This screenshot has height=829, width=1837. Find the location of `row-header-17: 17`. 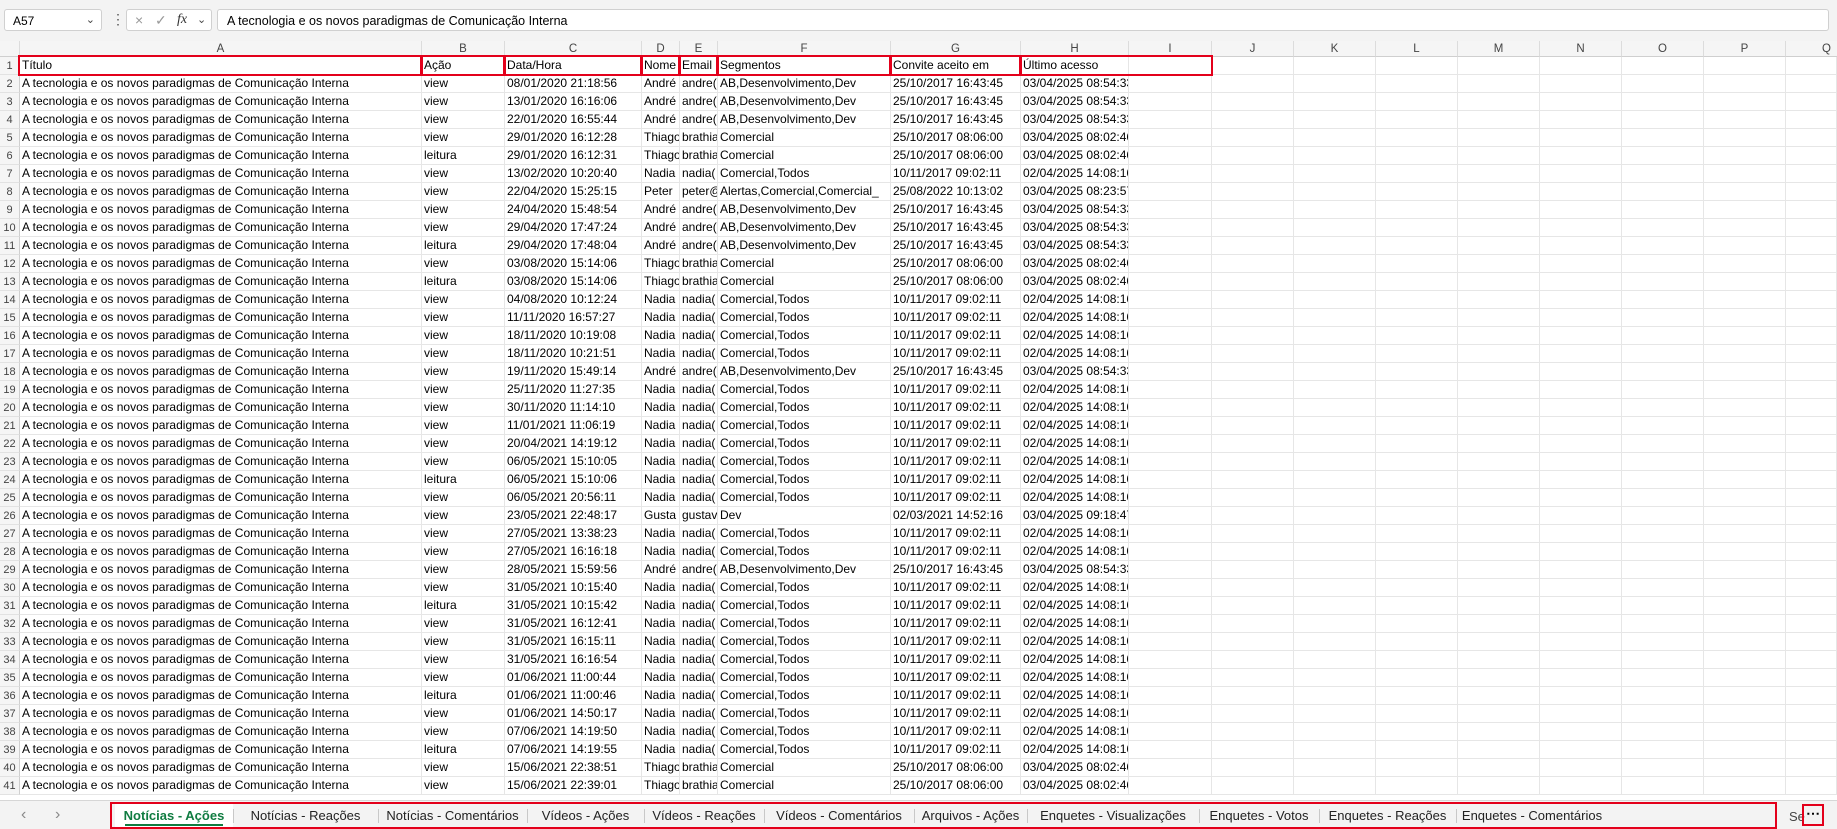

row-header-17: 17 is located at coordinates (10, 354).